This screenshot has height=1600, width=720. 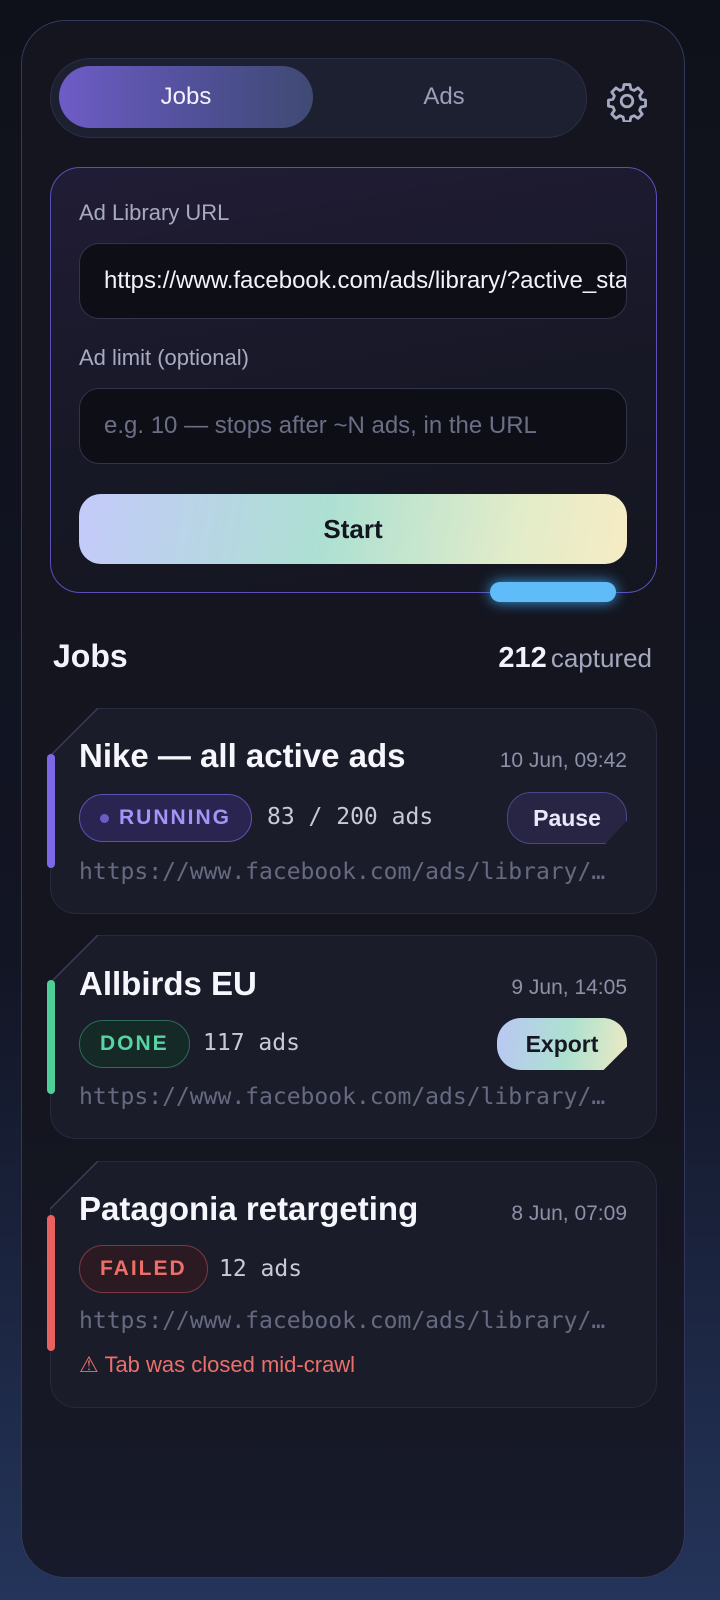 I want to click on status-badge: RUNNING, so click(x=165, y=818).